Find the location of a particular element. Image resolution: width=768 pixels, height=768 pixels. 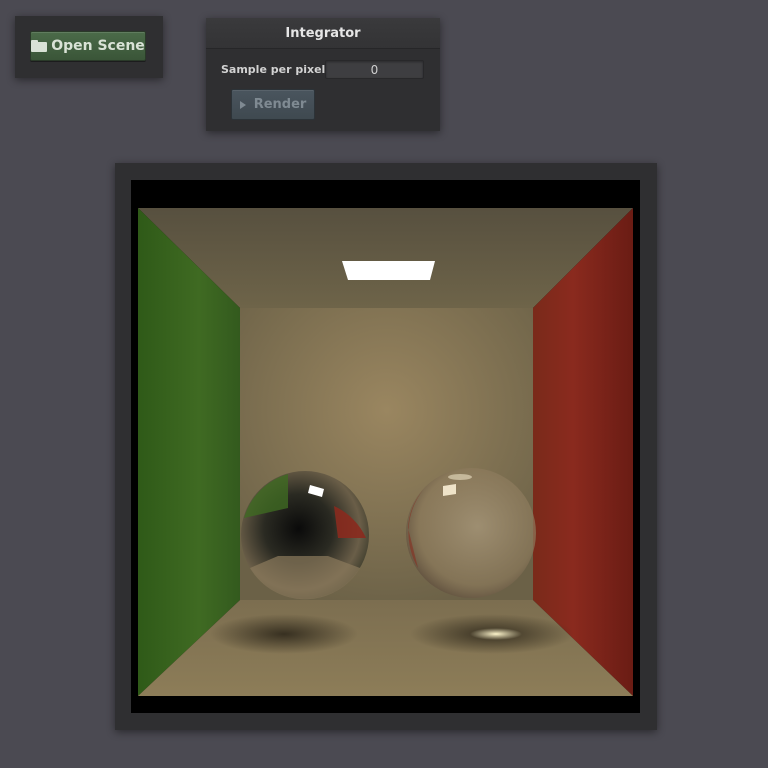

open-scene-panel: Open Scene is located at coordinates (89, 47).